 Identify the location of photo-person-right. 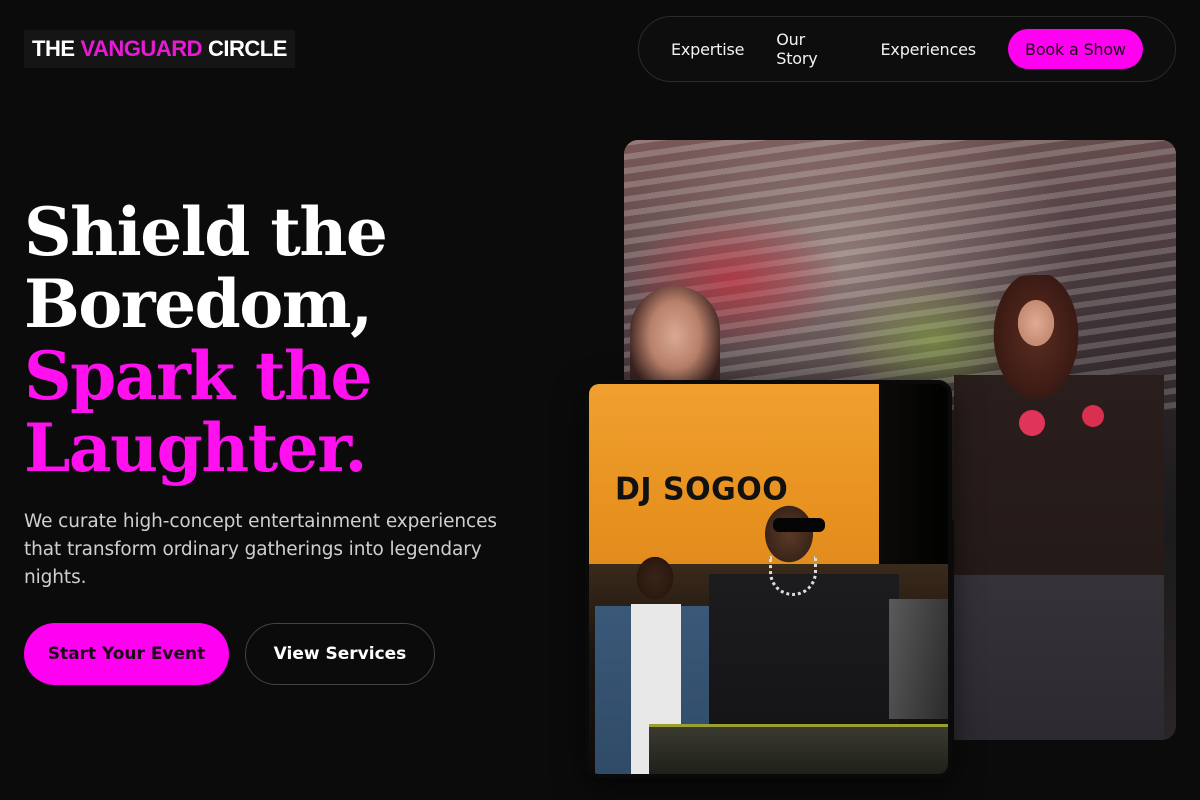
(1059, 507).